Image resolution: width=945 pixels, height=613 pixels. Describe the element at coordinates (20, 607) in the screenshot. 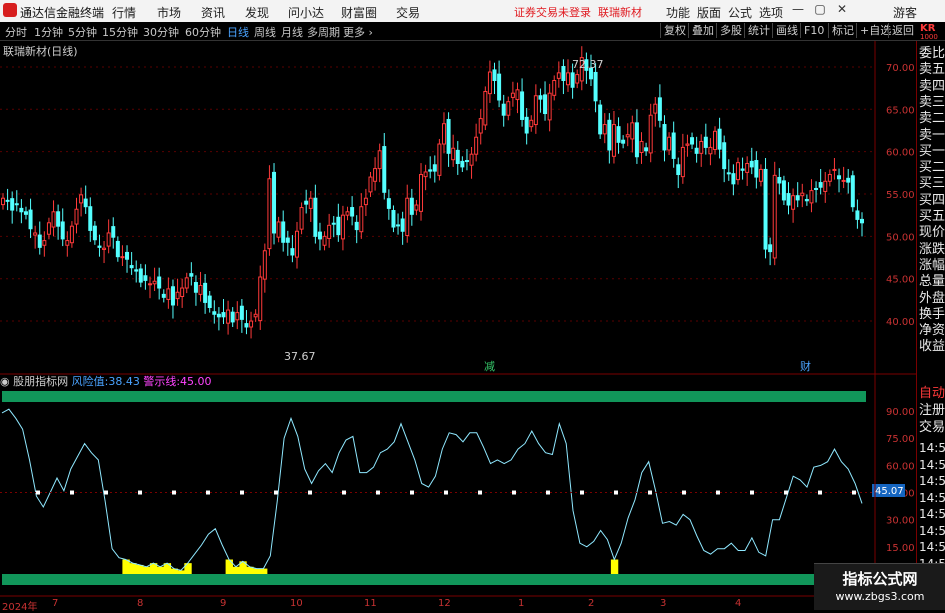

I see `date-2024: 2024年` at that location.